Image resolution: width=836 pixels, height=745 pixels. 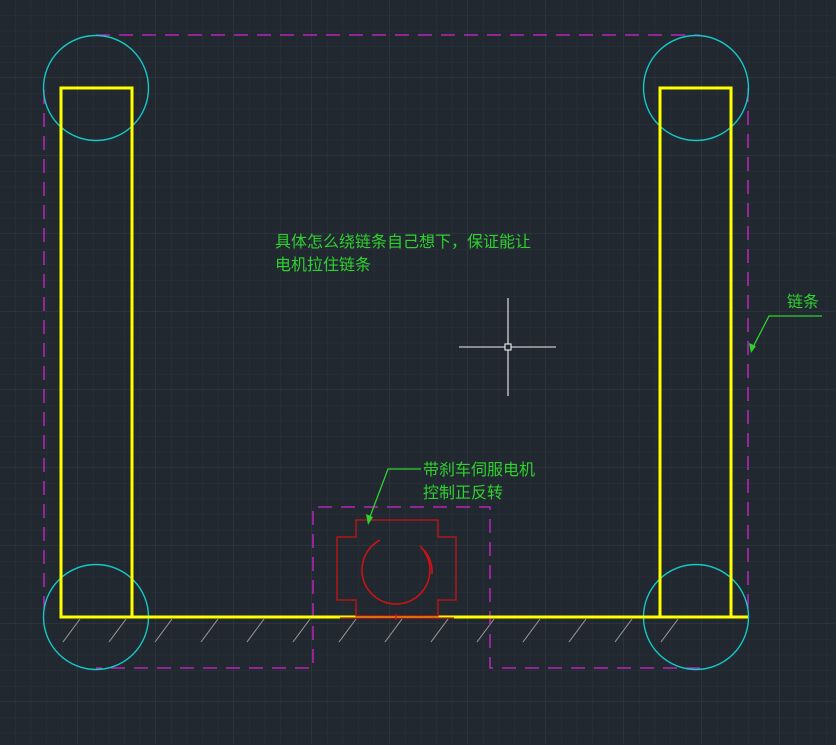 What do you see at coordinates (479, 469) in the screenshot?
I see `motor-note-line1: 带刹车伺服电机` at bounding box center [479, 469].